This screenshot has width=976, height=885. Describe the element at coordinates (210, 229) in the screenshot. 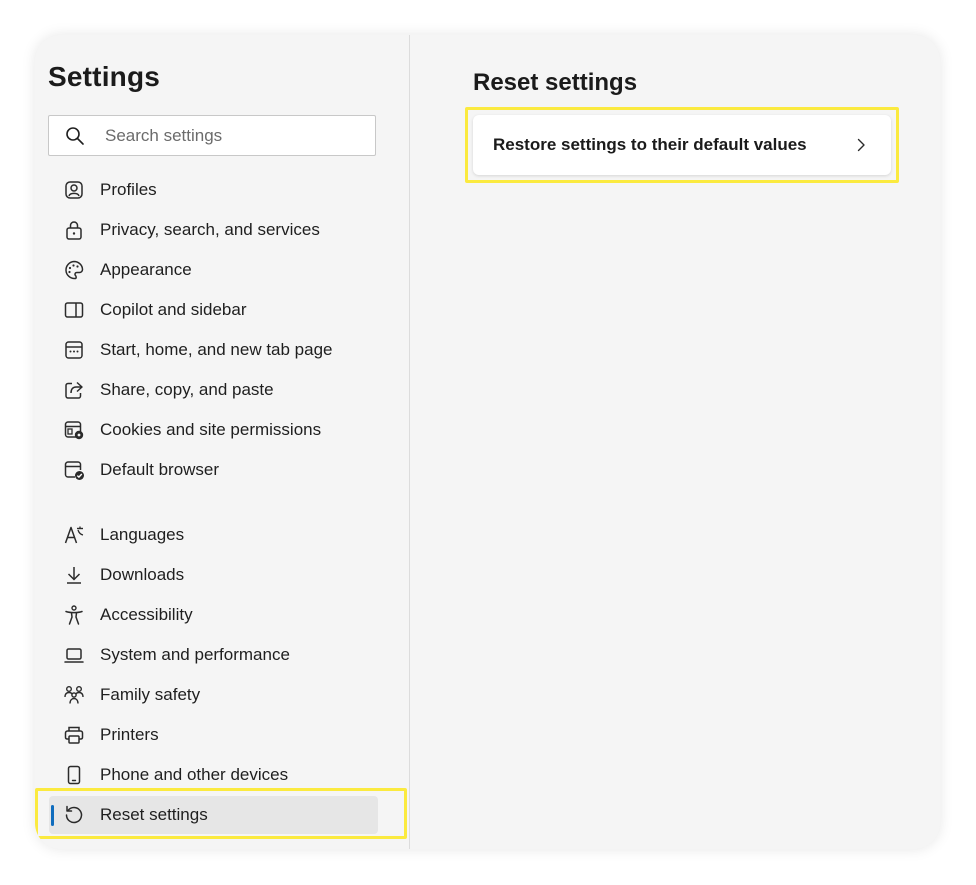

I see `sidebar-item-label: Privacy, search, and services` at that location.